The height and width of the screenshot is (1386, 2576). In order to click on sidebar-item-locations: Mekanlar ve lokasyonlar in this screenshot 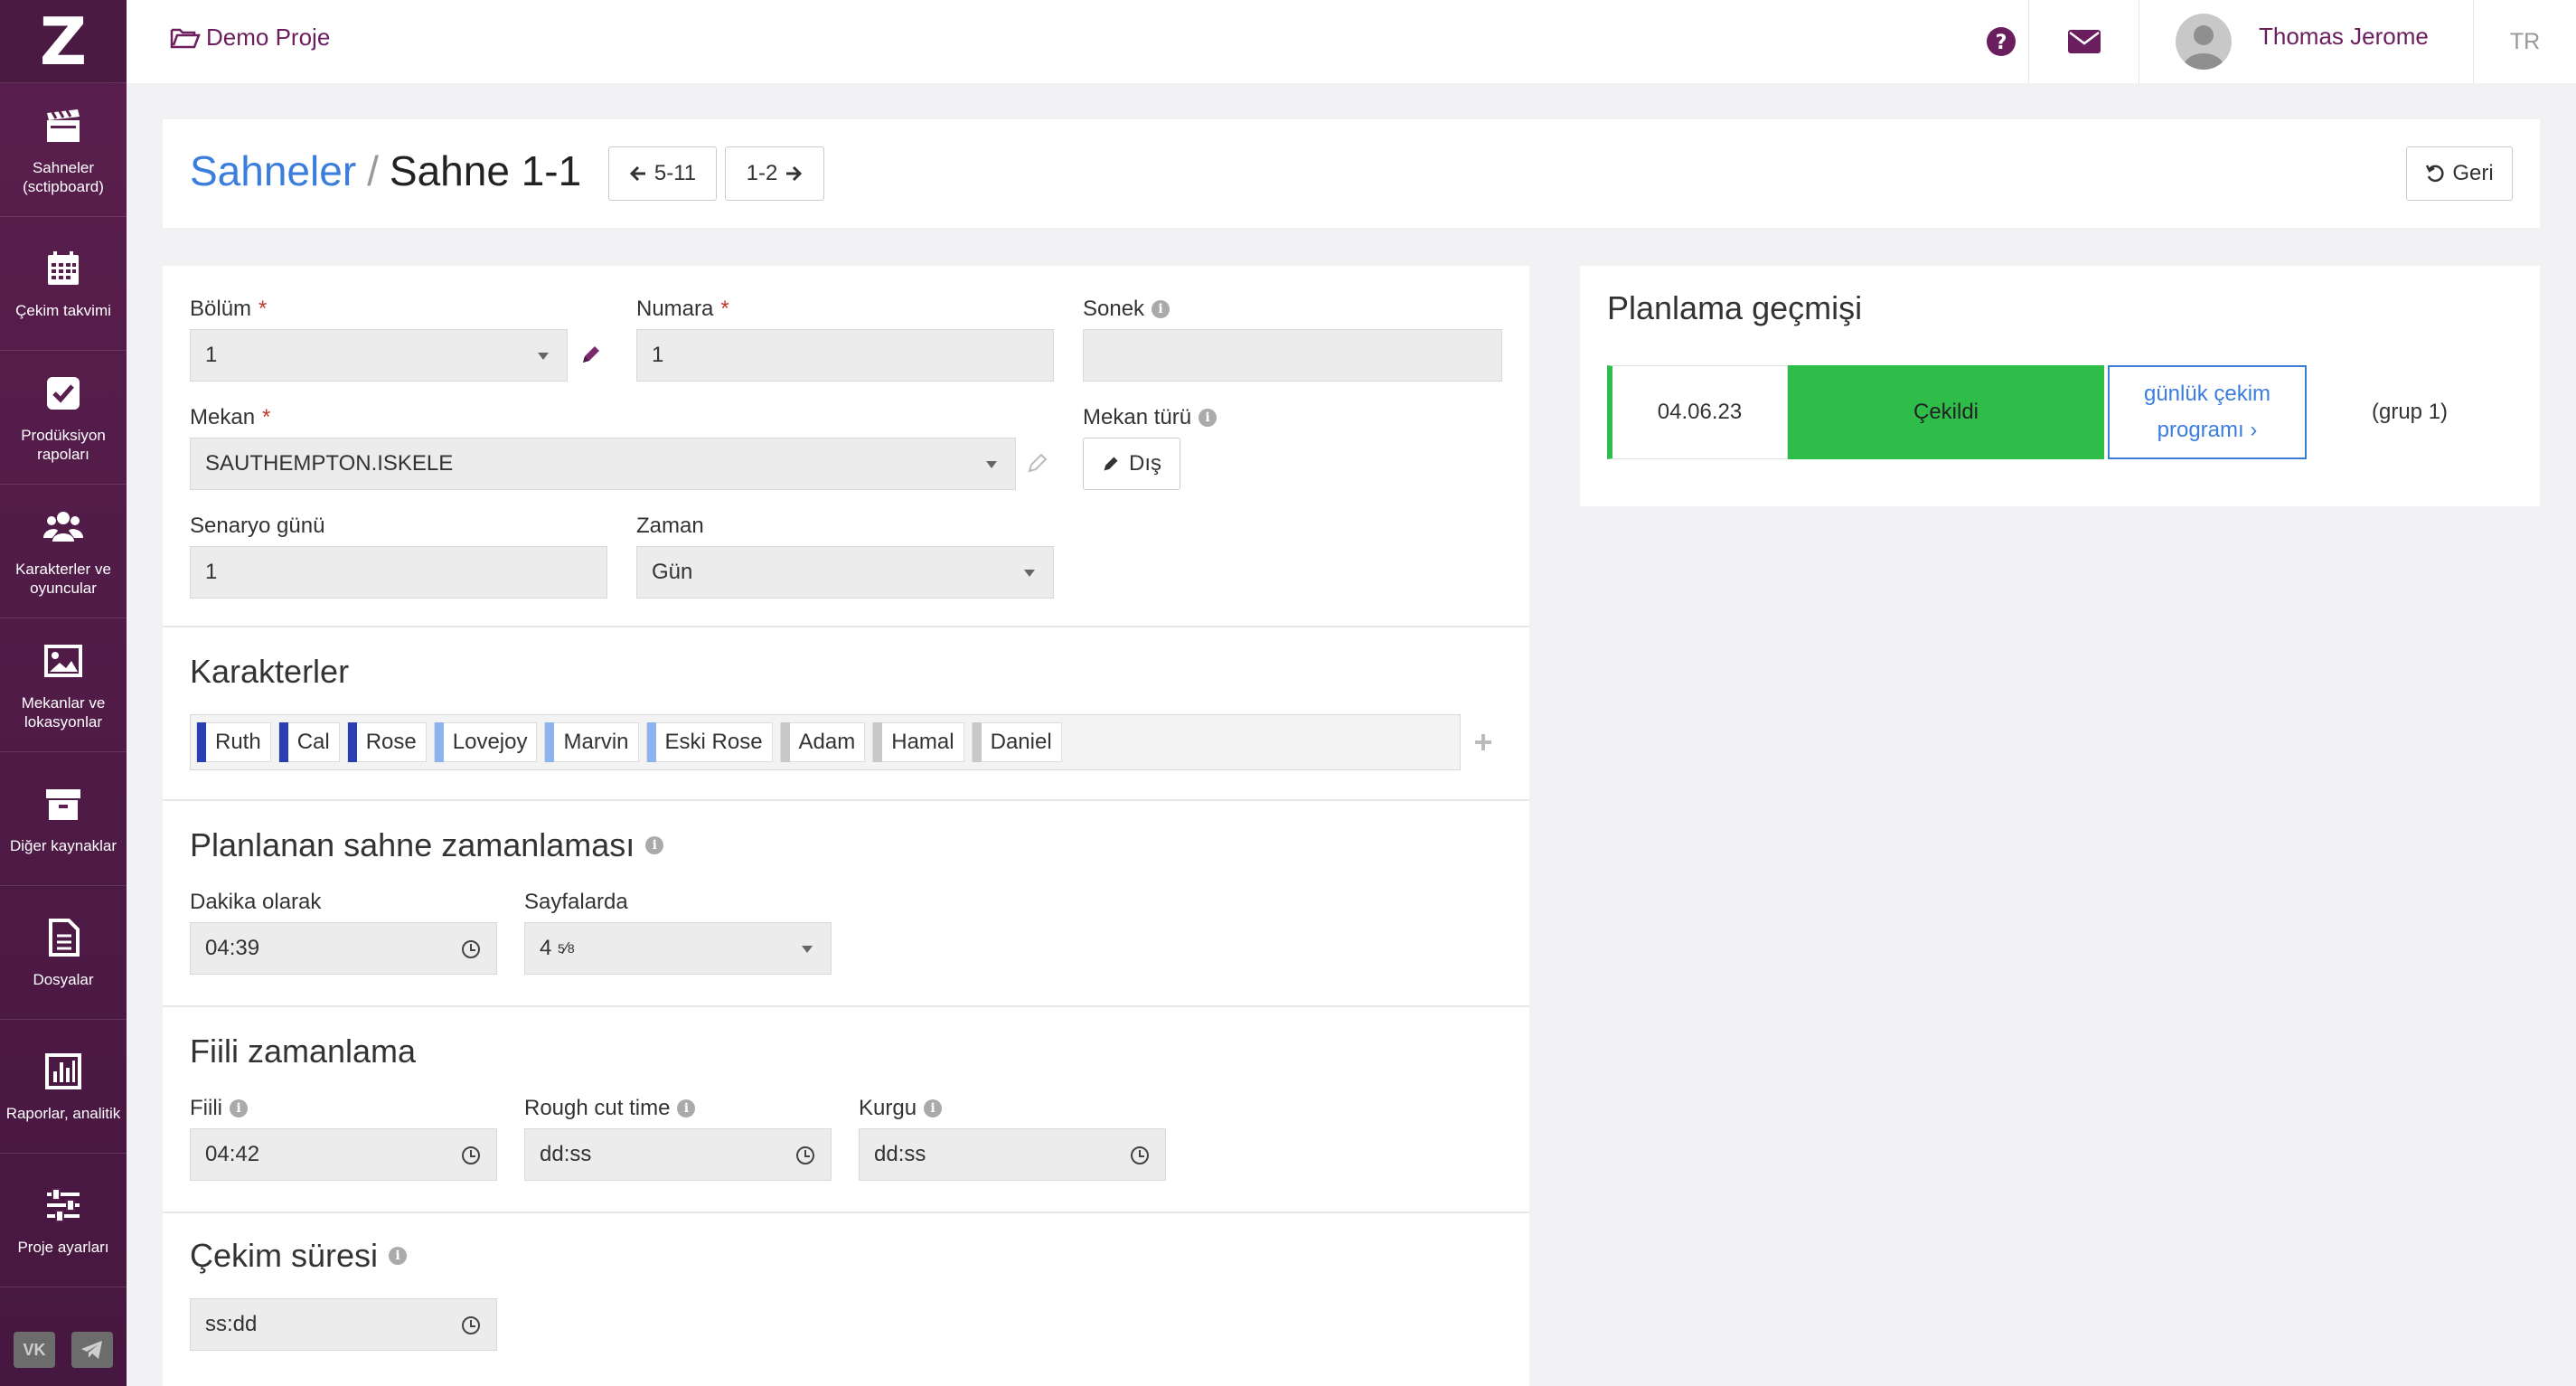, I will do `click(63, 685)`.